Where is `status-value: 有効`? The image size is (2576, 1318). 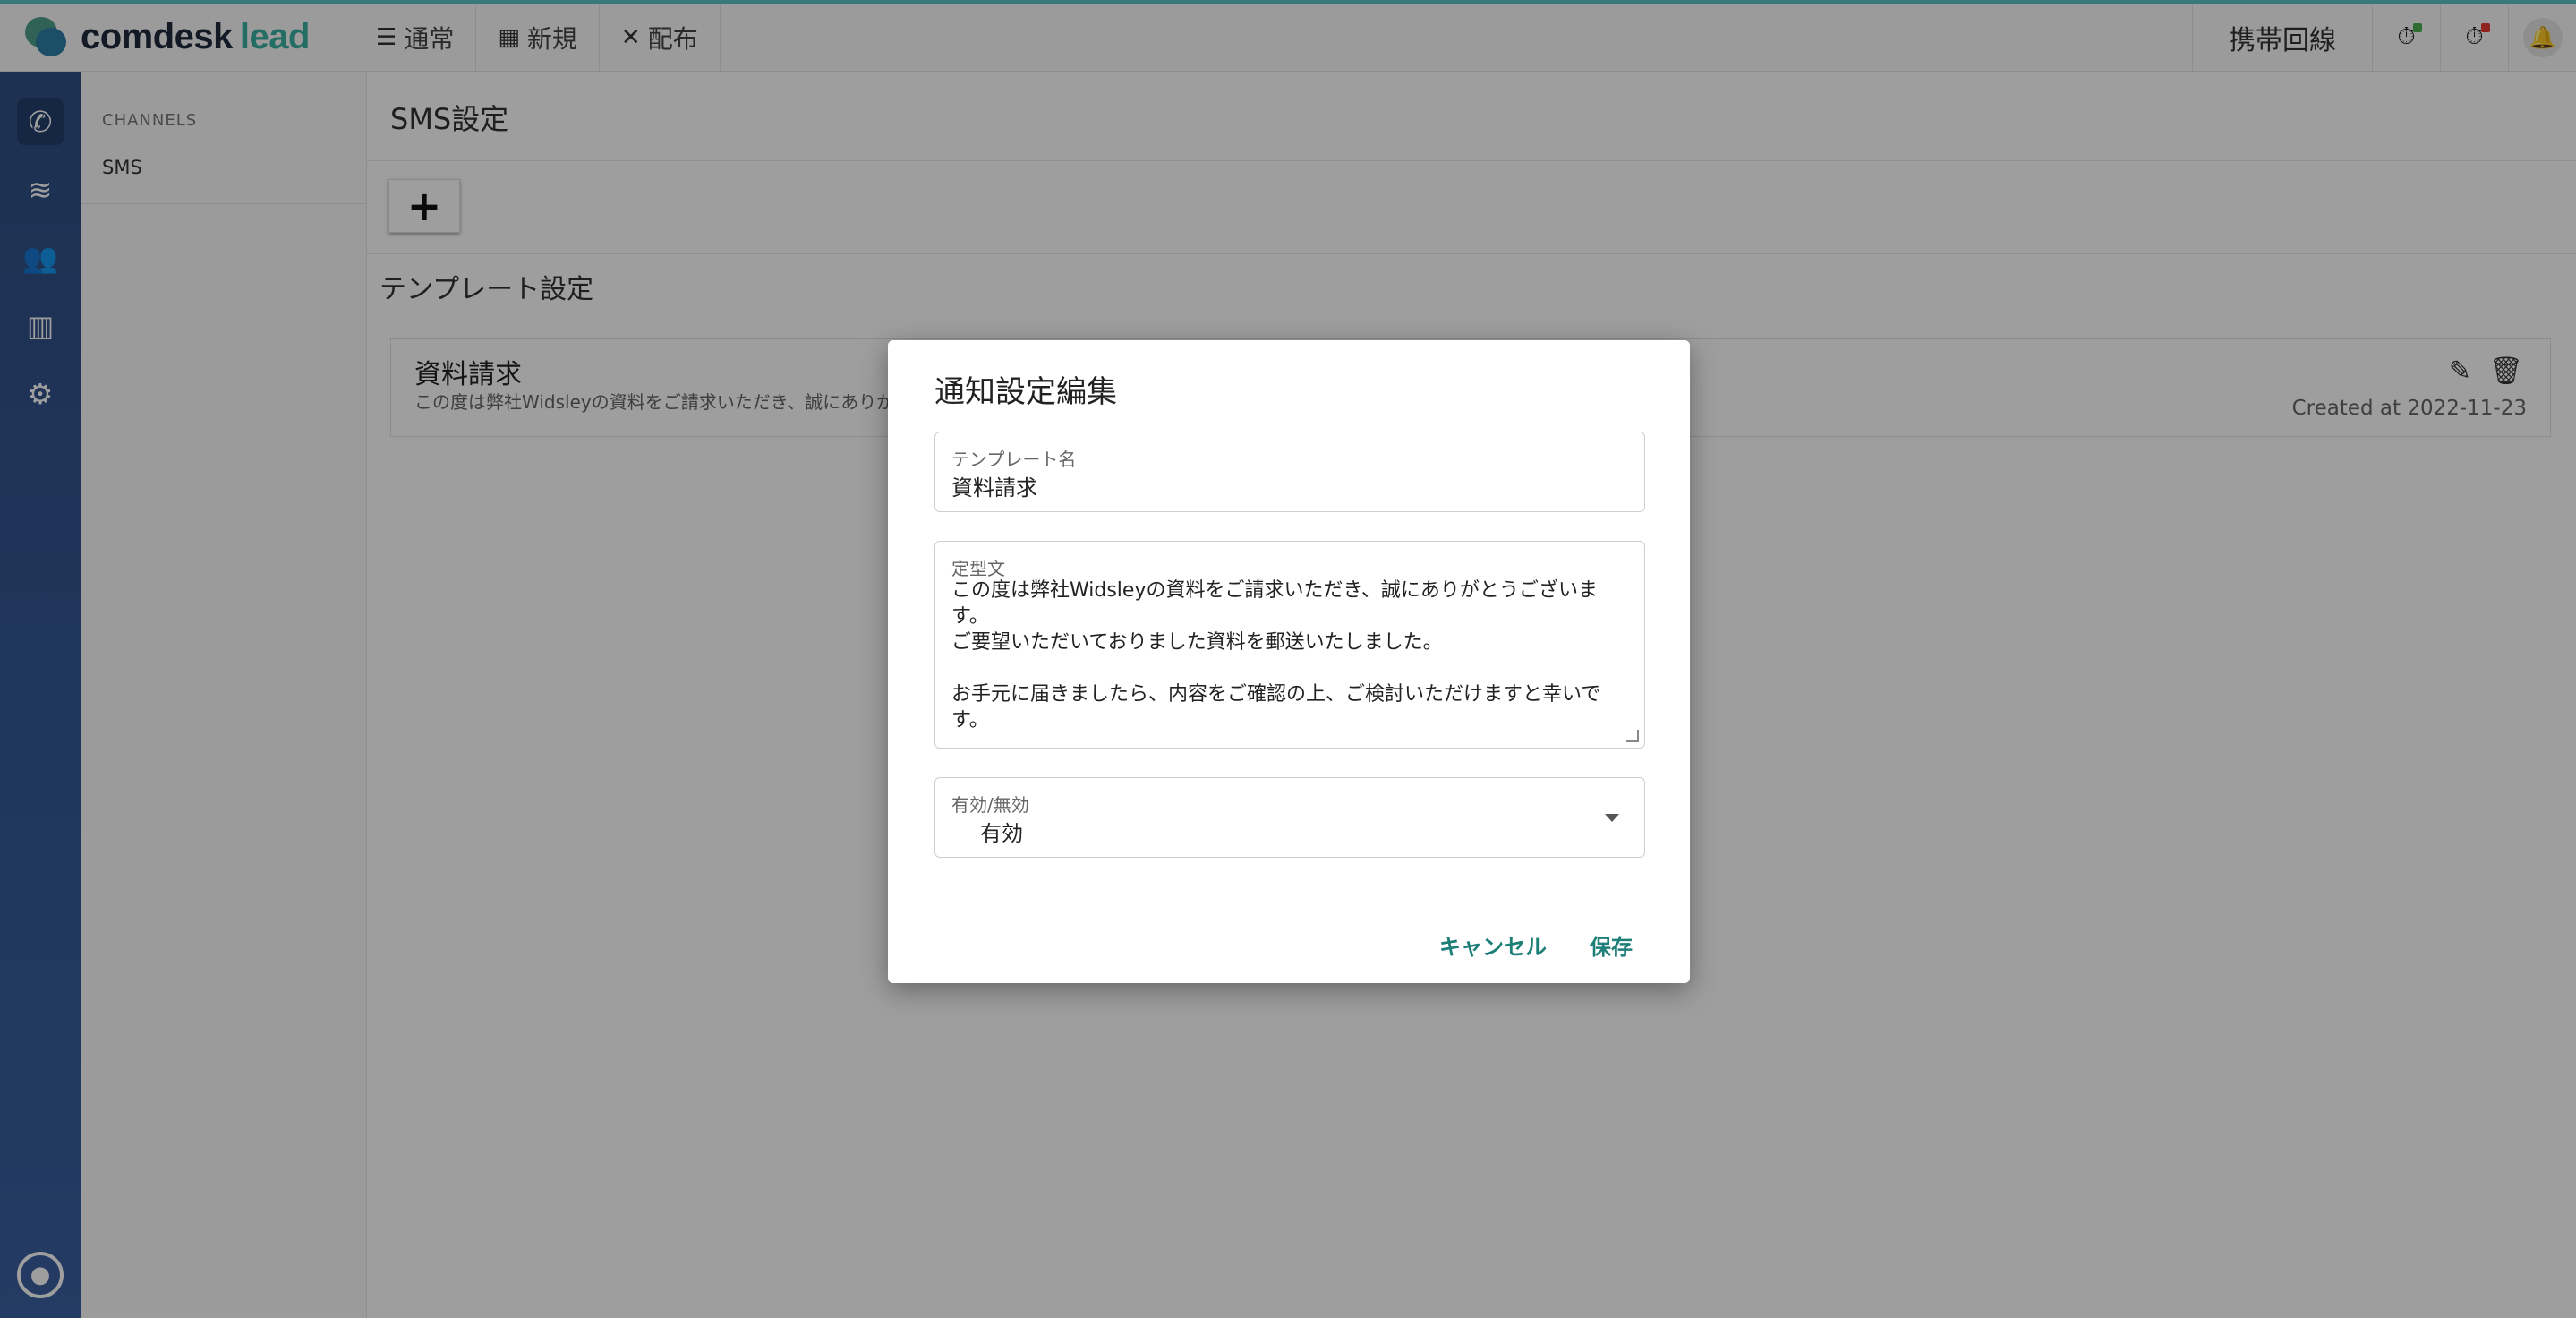
status-value: 有効 is located at coordinates (1001, 834).